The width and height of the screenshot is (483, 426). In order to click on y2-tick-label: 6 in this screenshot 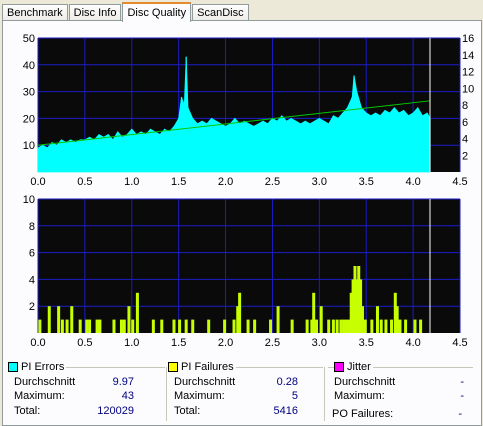, I will do `click(465, 123)`.